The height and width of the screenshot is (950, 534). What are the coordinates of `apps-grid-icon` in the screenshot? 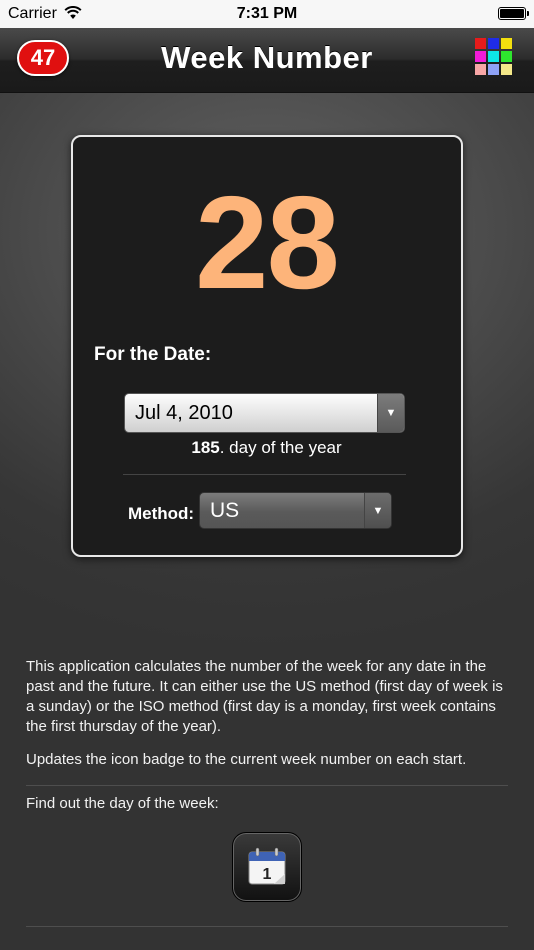 It's located at (494, 57).